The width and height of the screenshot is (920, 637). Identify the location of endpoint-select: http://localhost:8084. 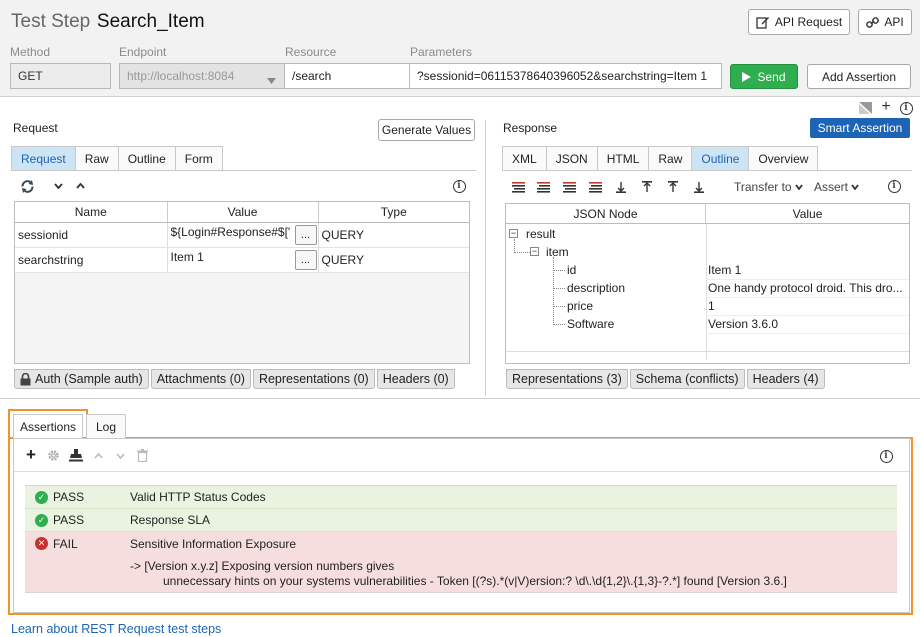
(202, 76).